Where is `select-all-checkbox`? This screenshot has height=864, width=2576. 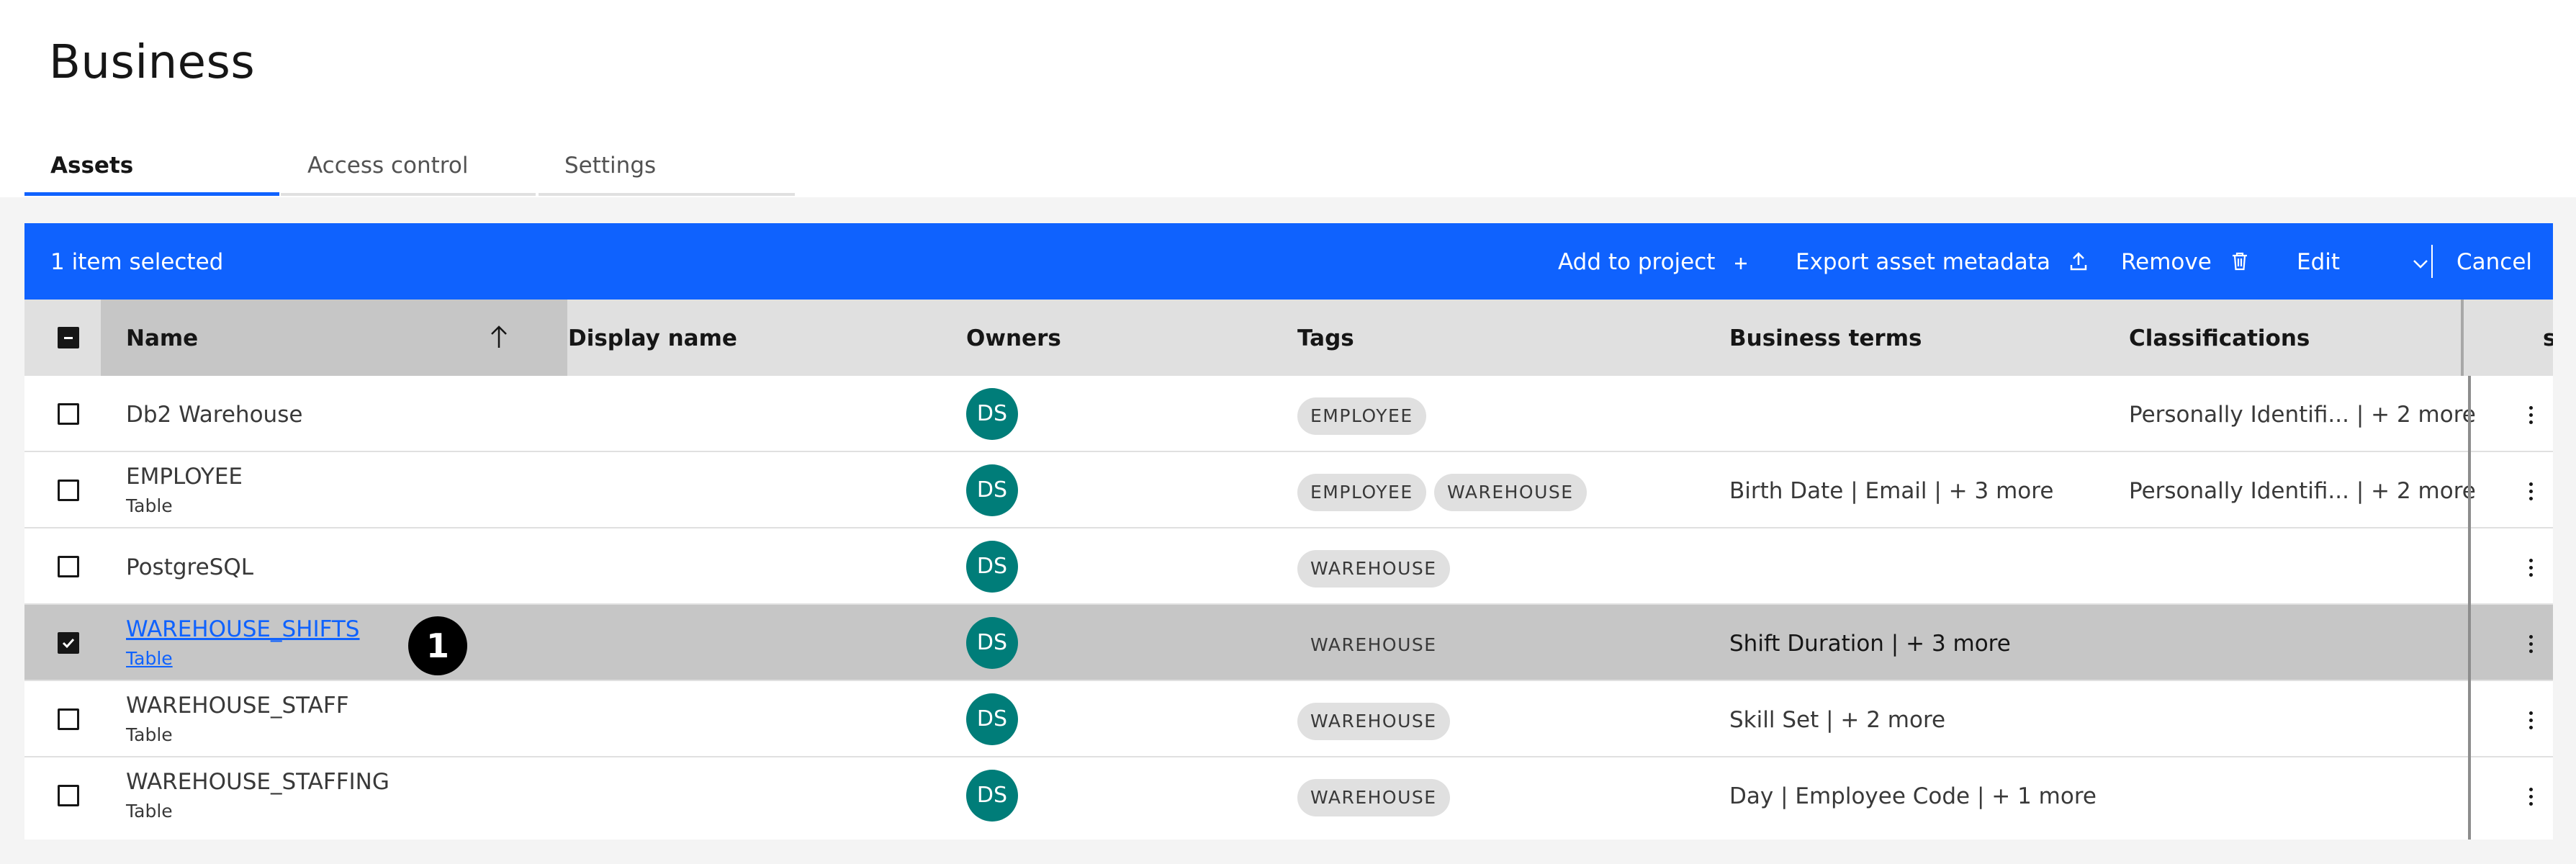
select-all-checkbox is located at coordinates (68, 337).